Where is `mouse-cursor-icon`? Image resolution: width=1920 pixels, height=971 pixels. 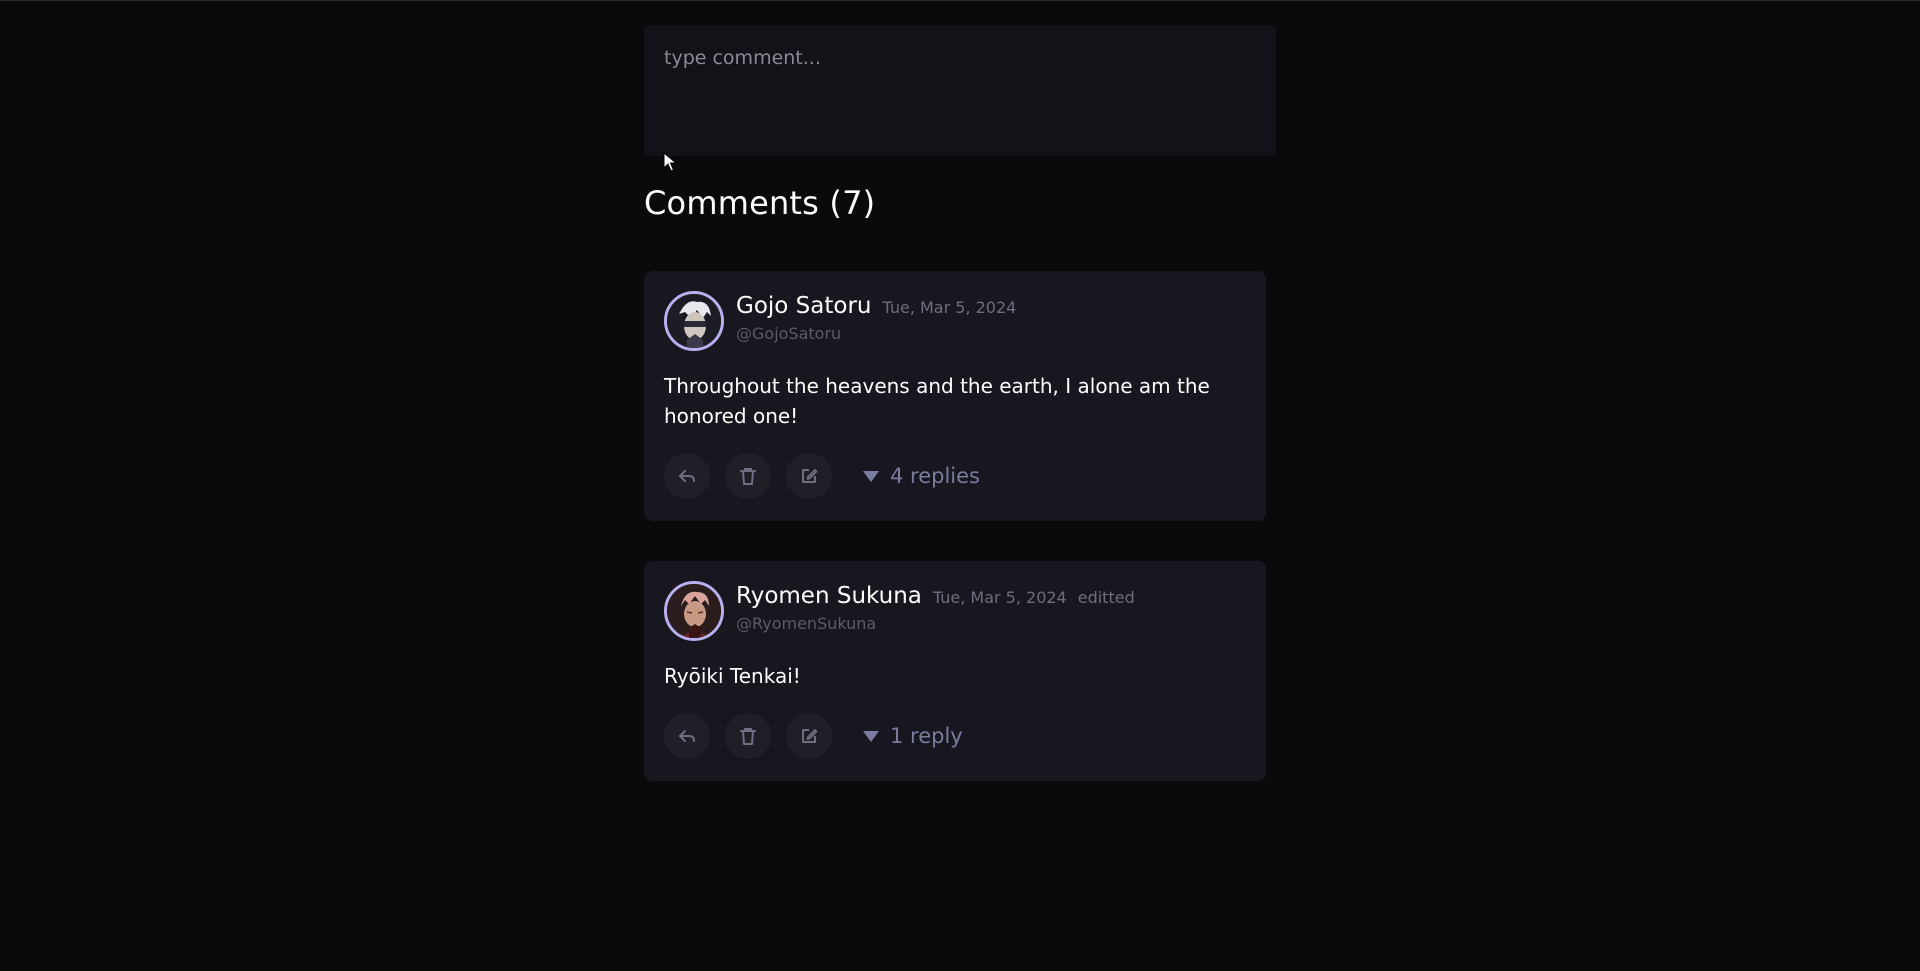 mouse-cursor-icon is located at coordinates (670, 162).